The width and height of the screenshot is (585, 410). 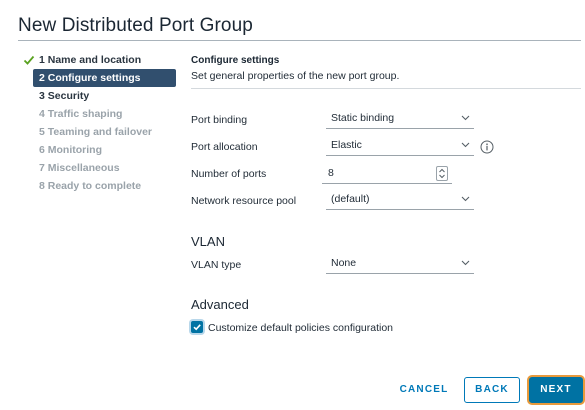 What do you see at coordinates (400, 146) in the screenshot?
I see `port-allocation-select: Elastic` at bounding box center [400, 146].